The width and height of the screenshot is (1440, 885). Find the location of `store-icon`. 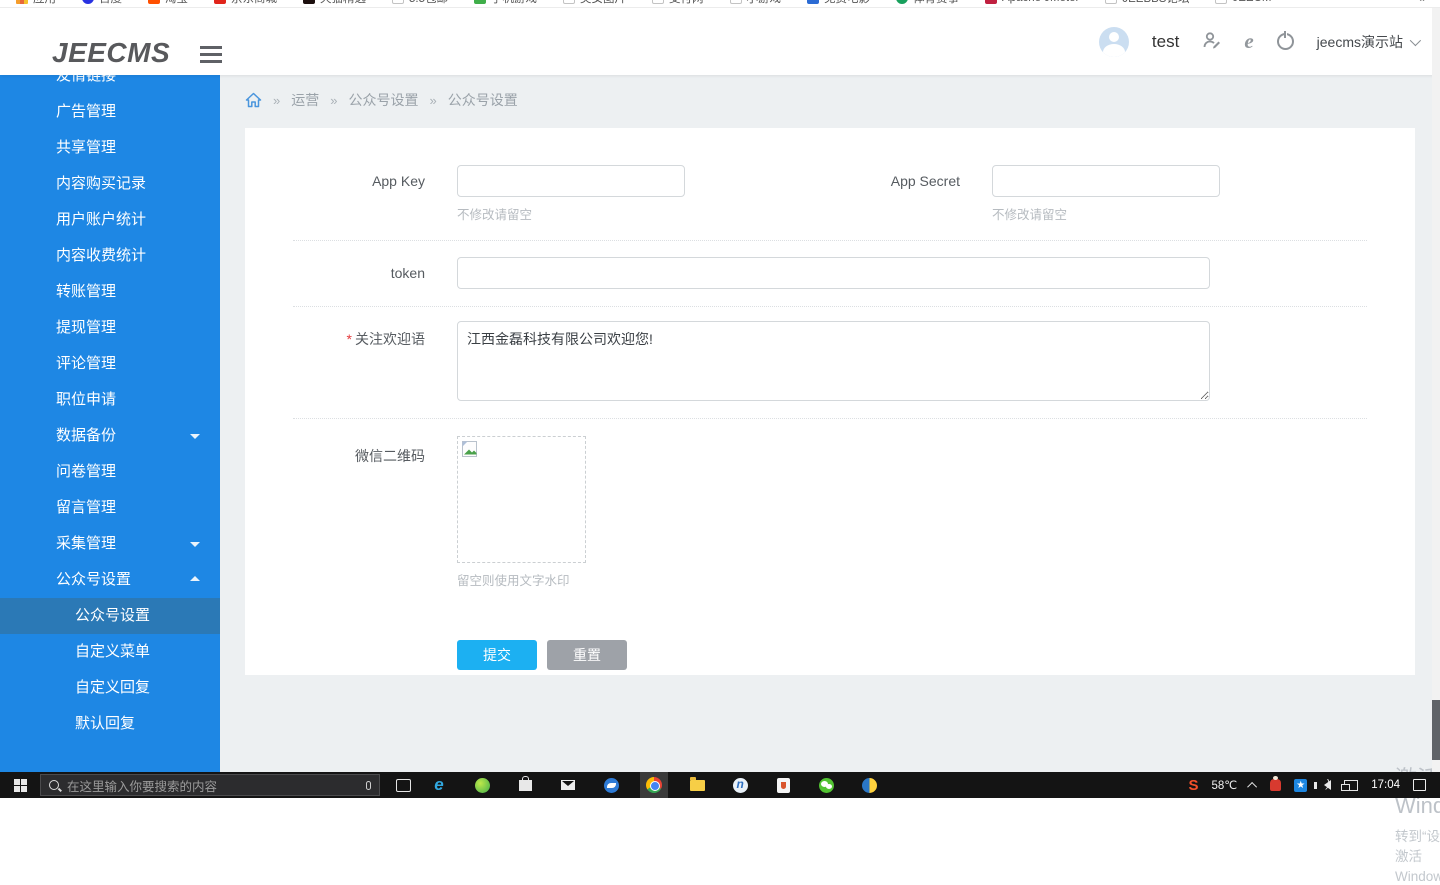

store-icon is located at coordinates (525, 785).